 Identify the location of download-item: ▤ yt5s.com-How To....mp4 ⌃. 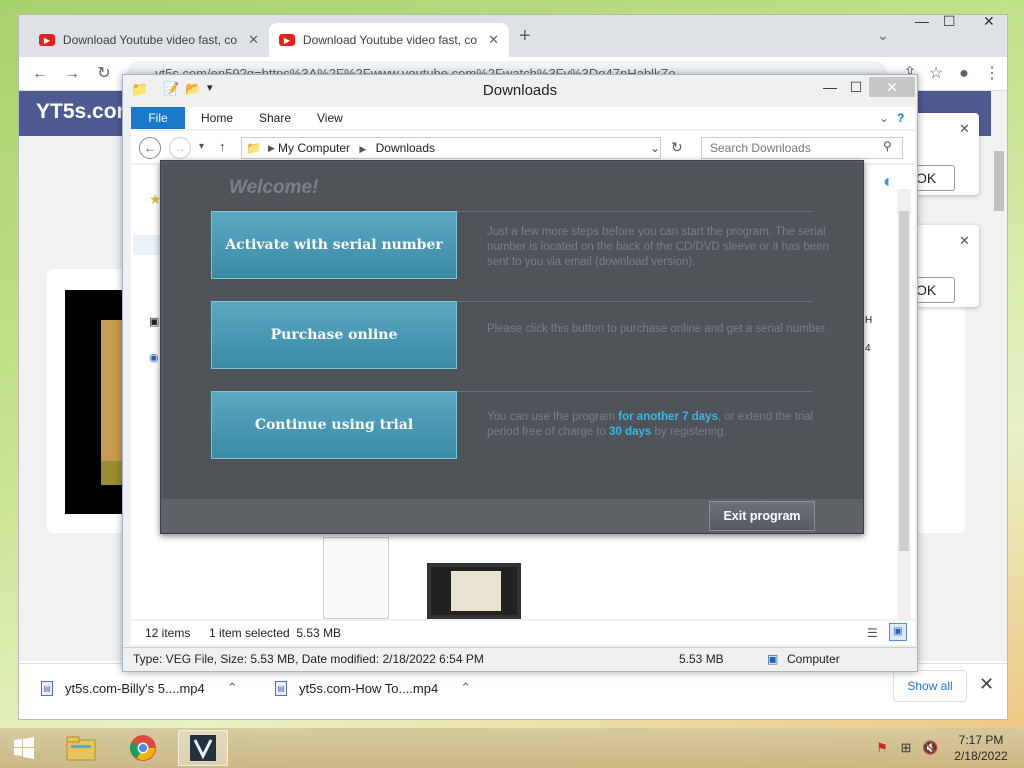
(373, 688).